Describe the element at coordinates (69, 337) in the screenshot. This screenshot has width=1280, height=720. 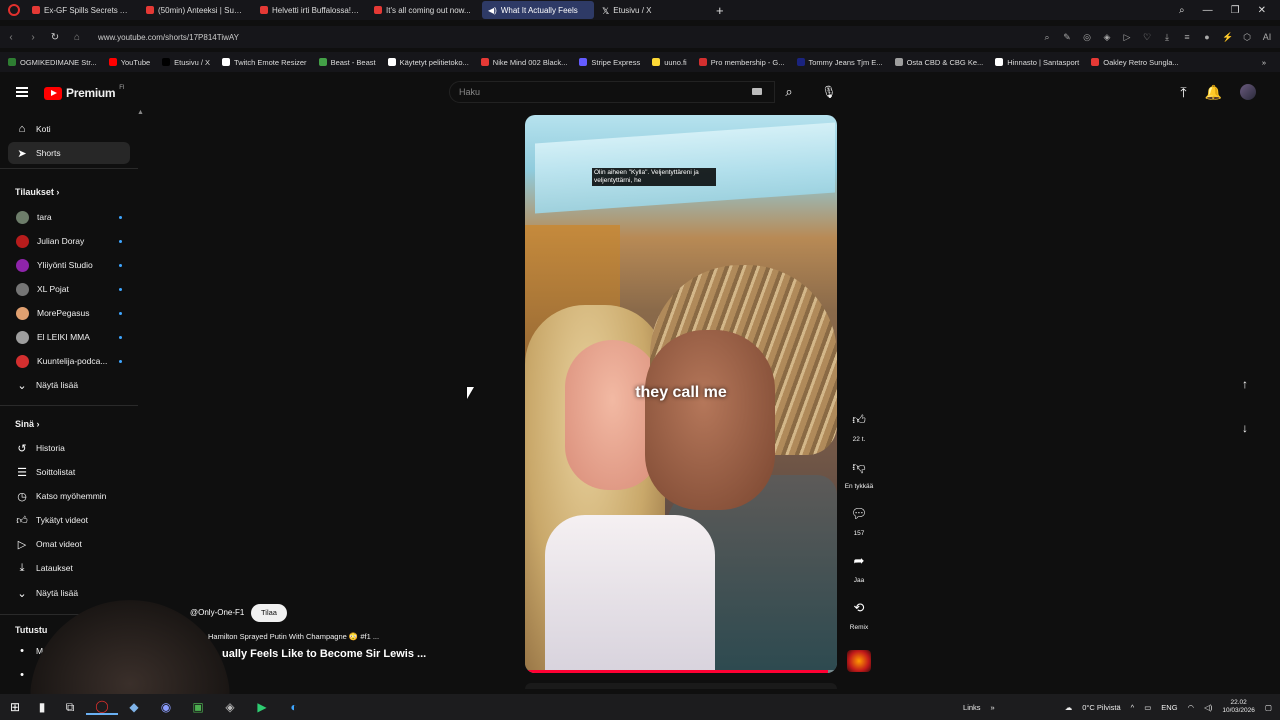
I see `sidebar-subscription-item: El LEIKI MMA` at that location.